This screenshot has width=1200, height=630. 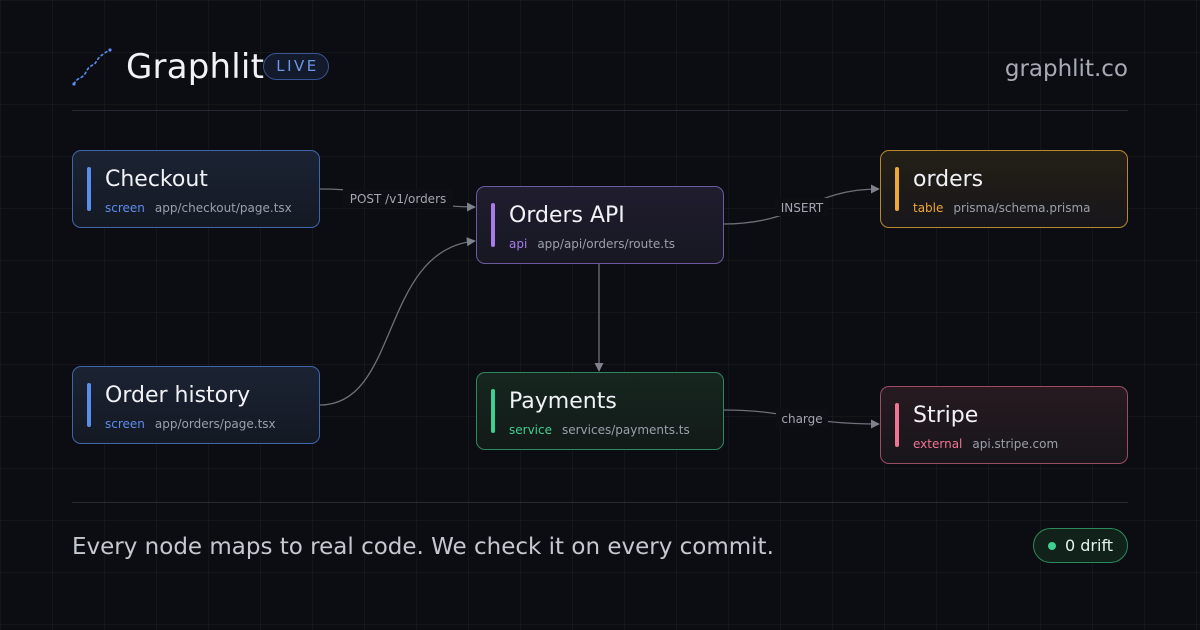 I want to click on node-kind: service, so click(x=530, y=430).